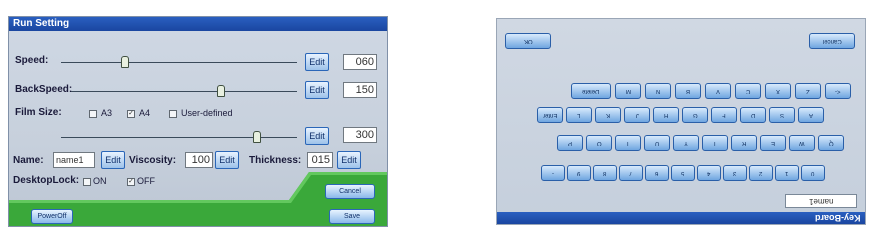  I want to click on key-a: A, so click(811, 115).